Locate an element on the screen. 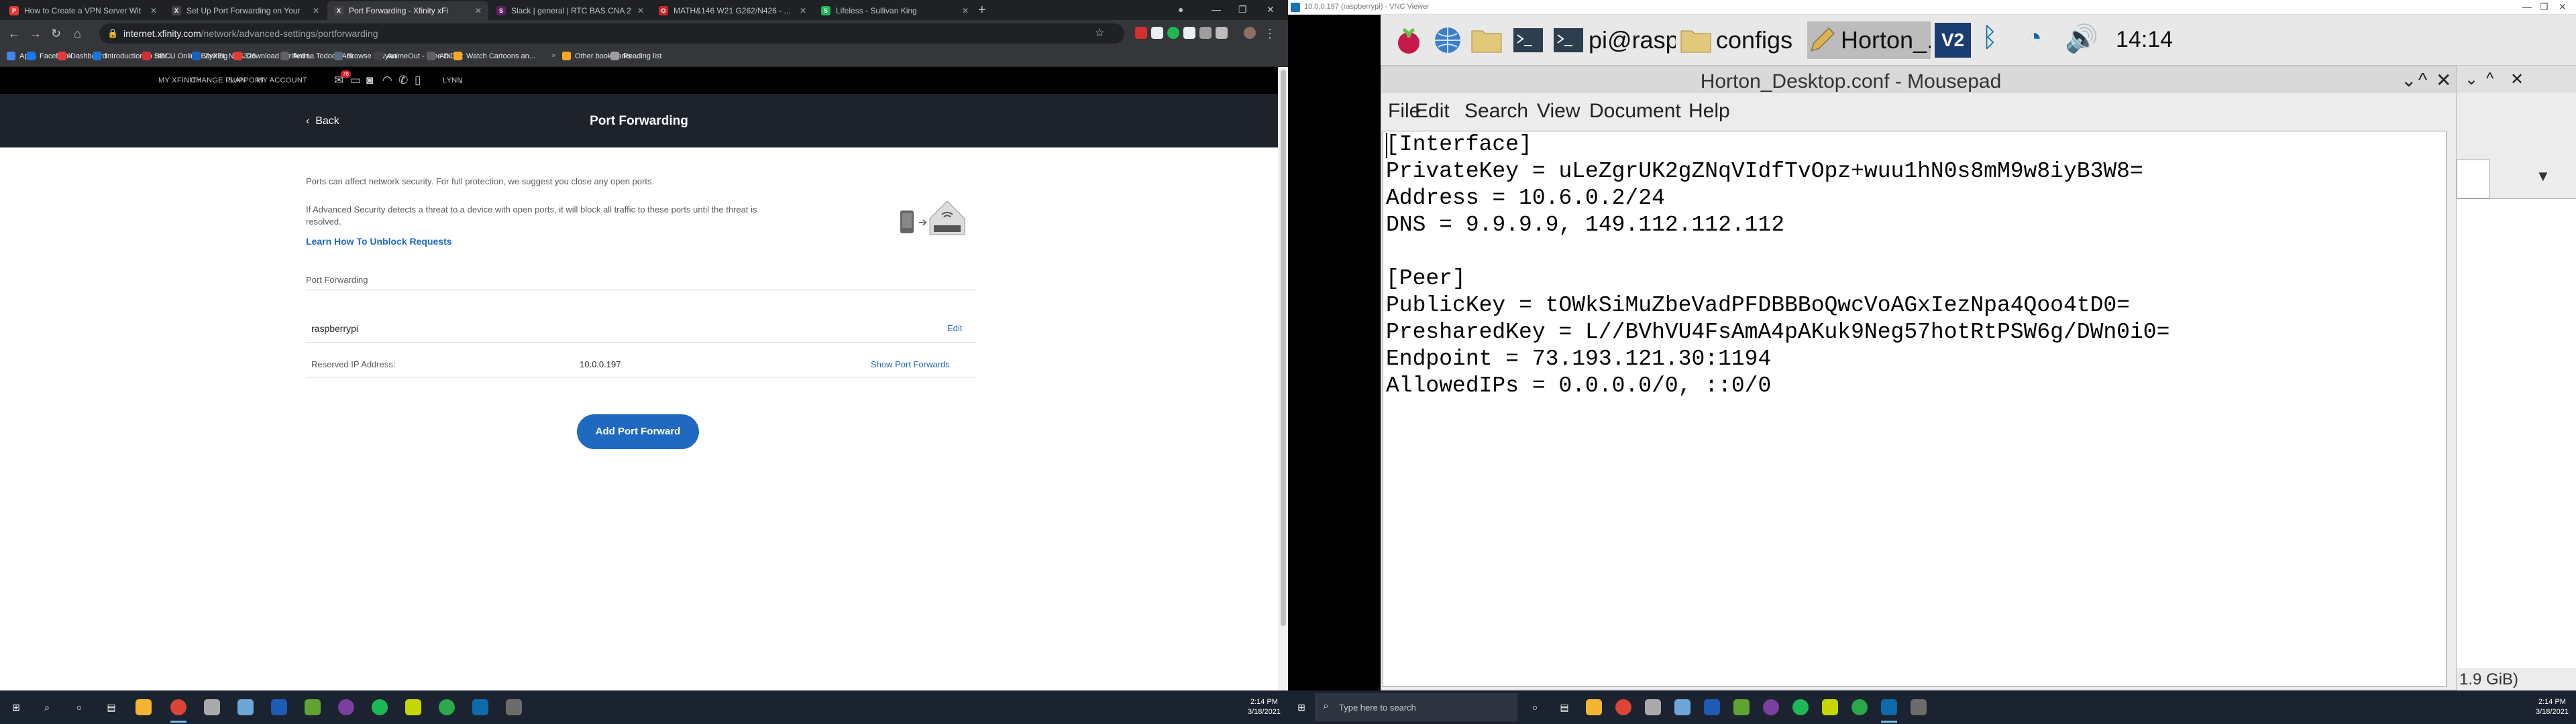 Image resolution: width=2576 pixels, height=724 pixels. terminal-icon is located at coordinates (1528, 40).